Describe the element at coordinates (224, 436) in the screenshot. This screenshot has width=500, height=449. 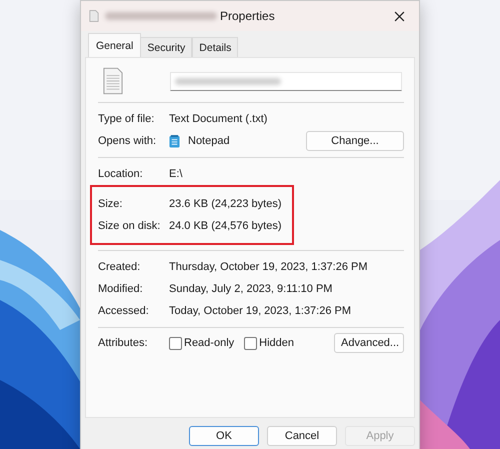
I see `dialog-button: OK` at that location.